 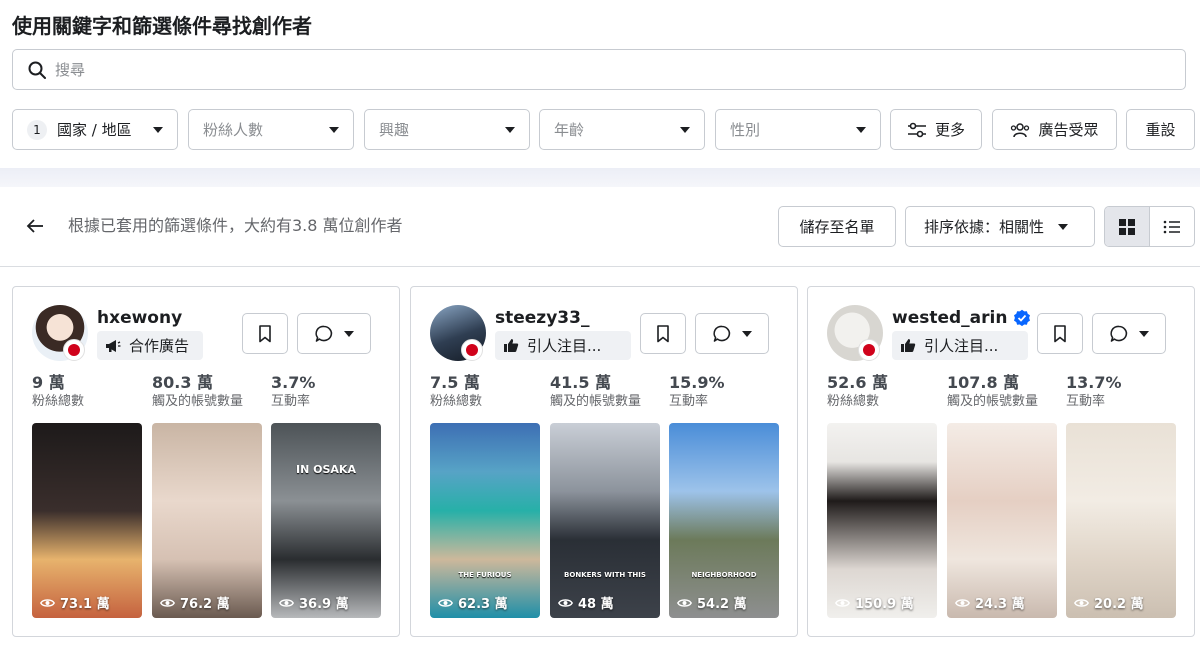 I want to click on back-arrow-icon, so click(x=35, y=226).